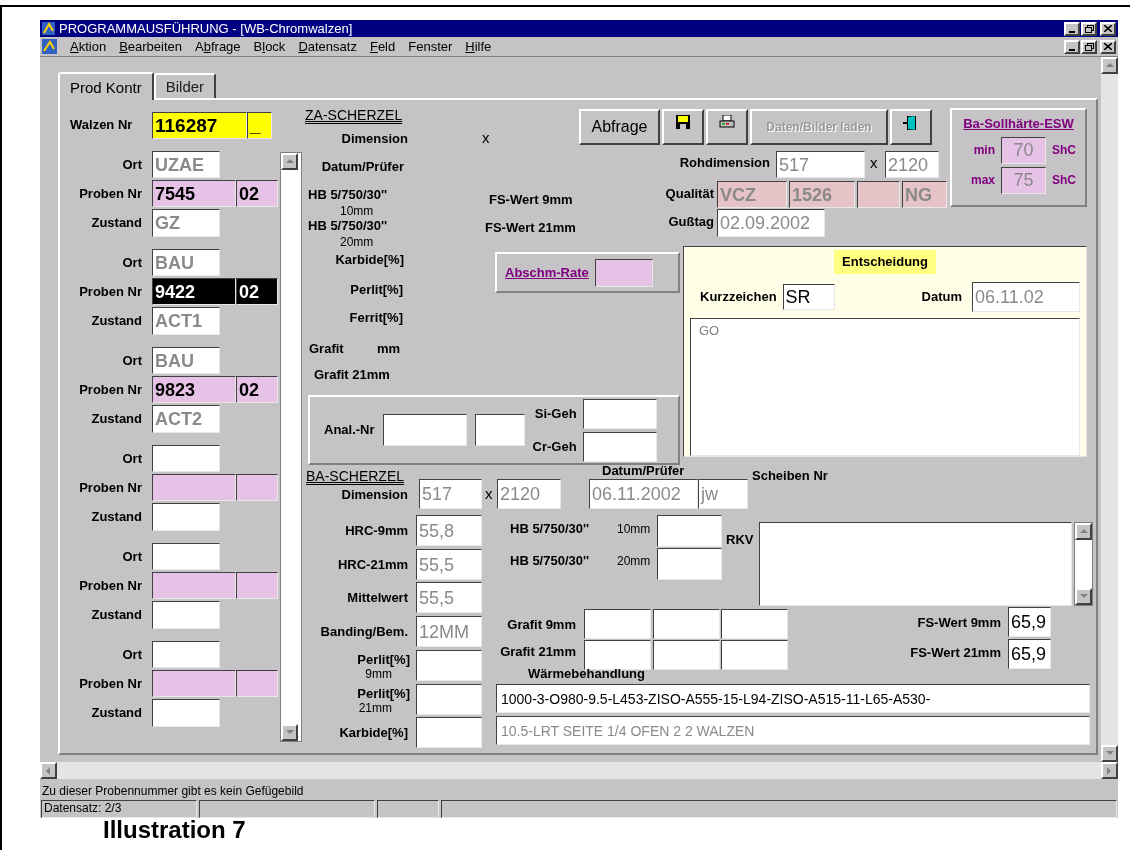 The width and height of the screenshot is (1130, 850). Describe the element at coordinates (752, 194) in the screenshot. I see `input-field: VCZ` at that location.